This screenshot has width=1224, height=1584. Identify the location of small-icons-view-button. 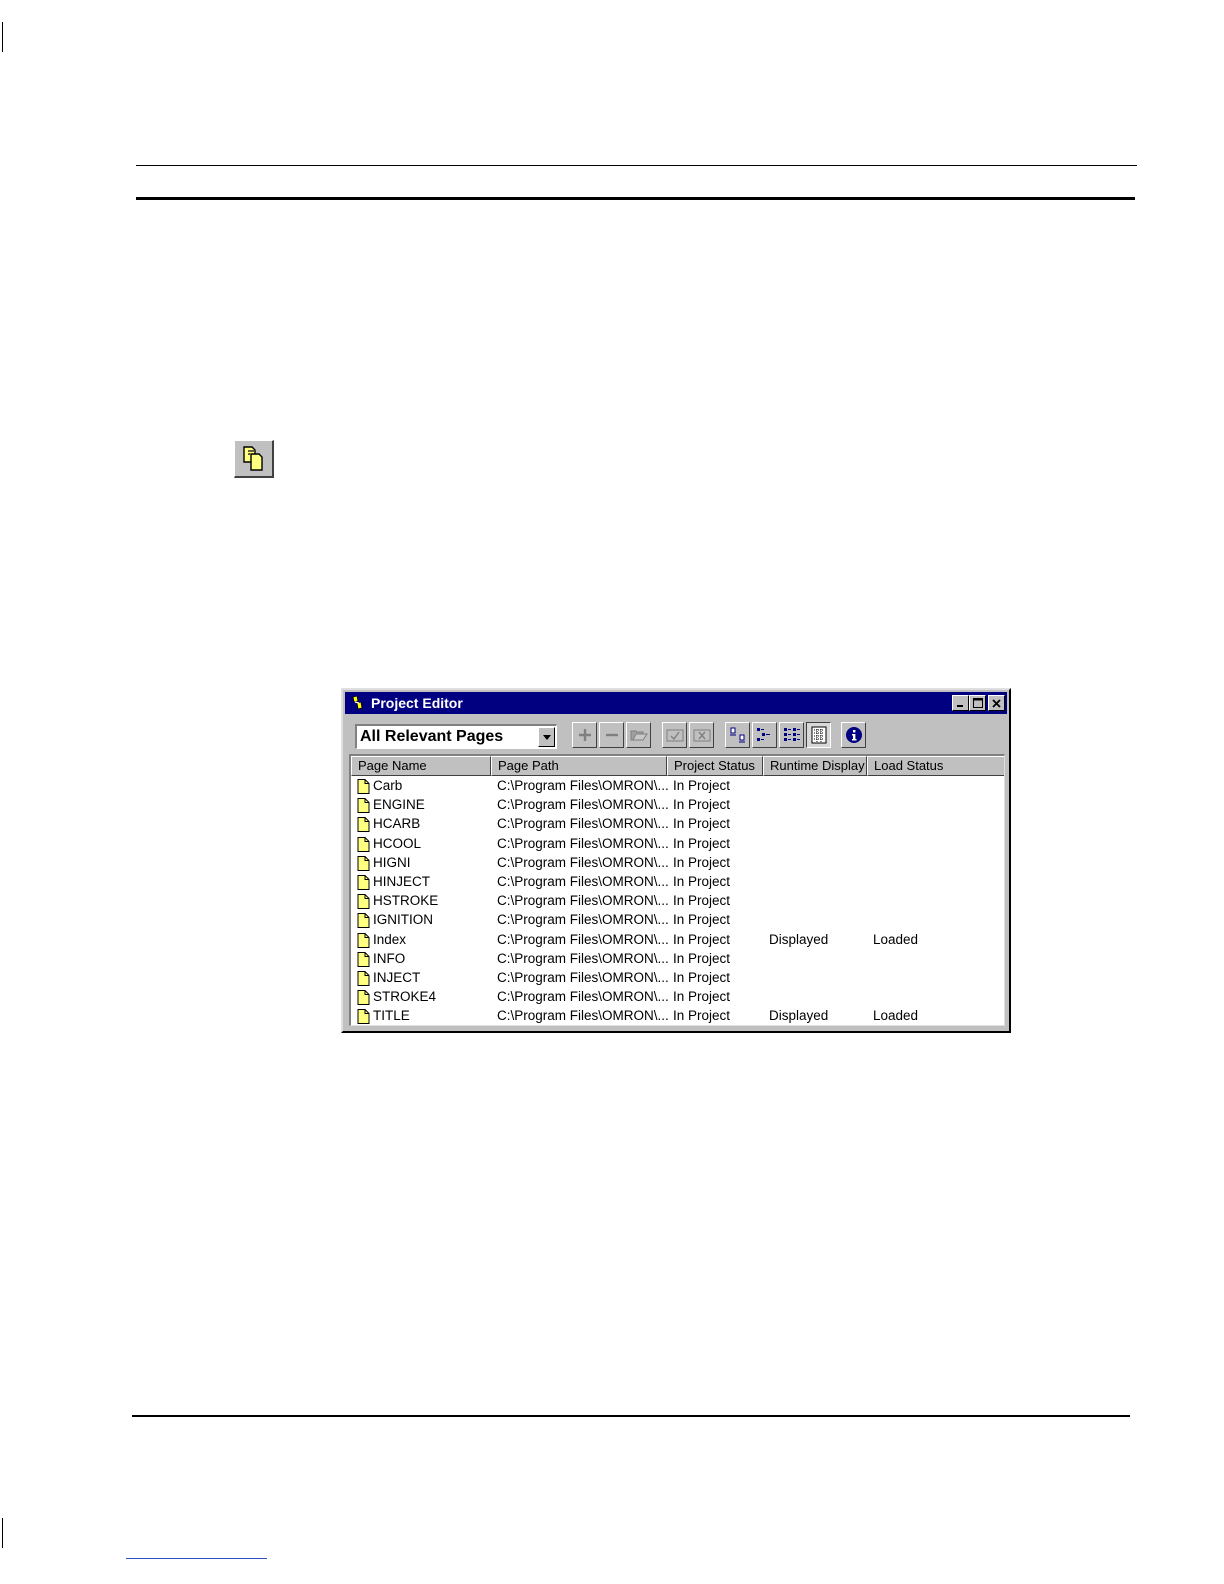
(764, 735).